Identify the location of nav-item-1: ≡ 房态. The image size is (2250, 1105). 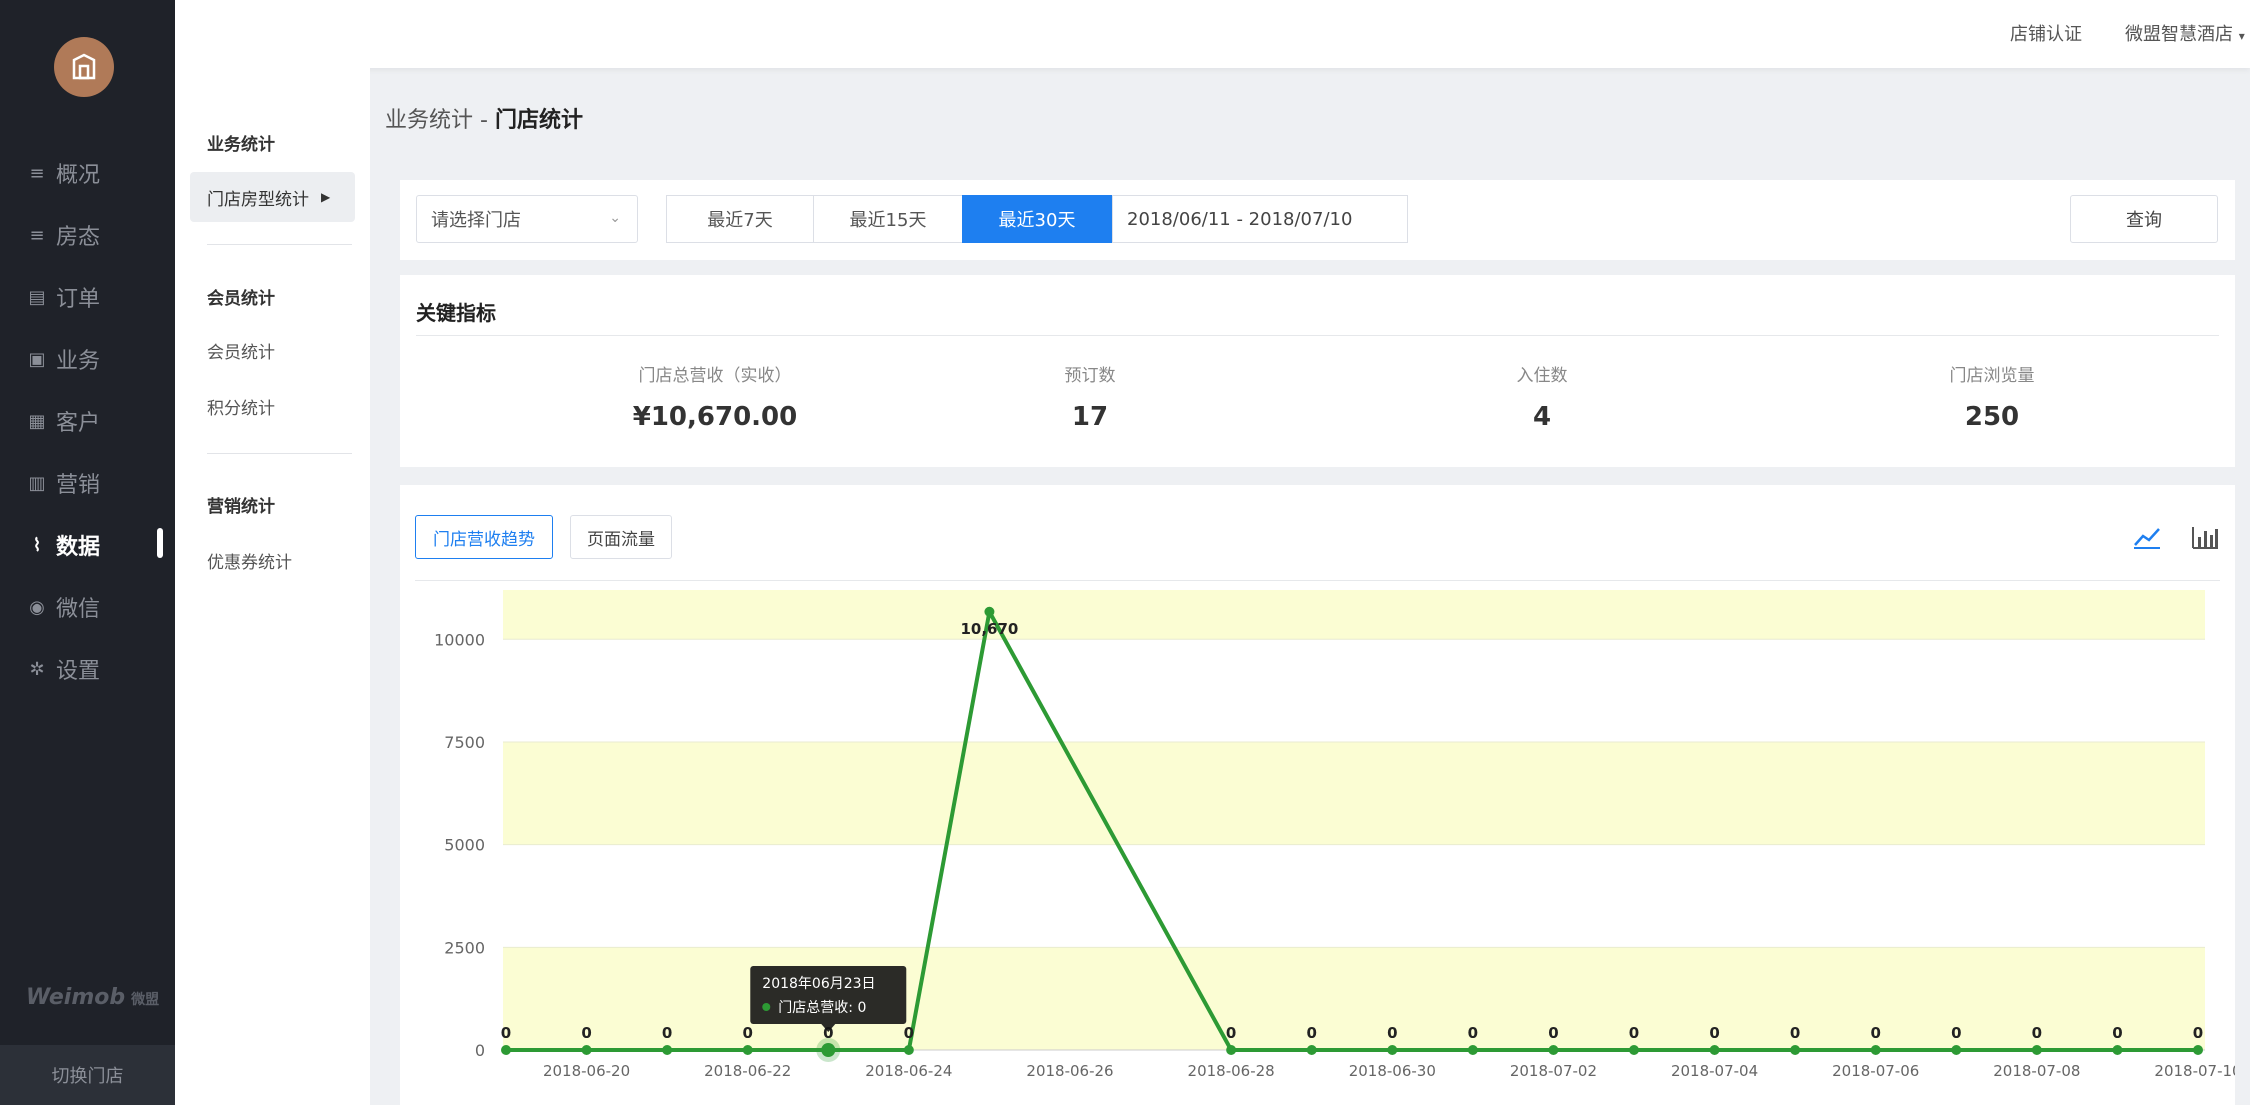
(96, 235).